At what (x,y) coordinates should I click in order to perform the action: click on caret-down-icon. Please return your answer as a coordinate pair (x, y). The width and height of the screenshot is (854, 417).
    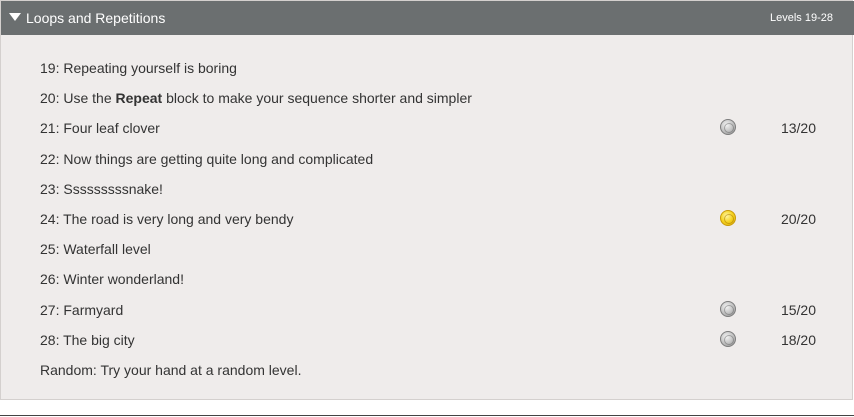
    Looking at the image, I should click on (15, 17).